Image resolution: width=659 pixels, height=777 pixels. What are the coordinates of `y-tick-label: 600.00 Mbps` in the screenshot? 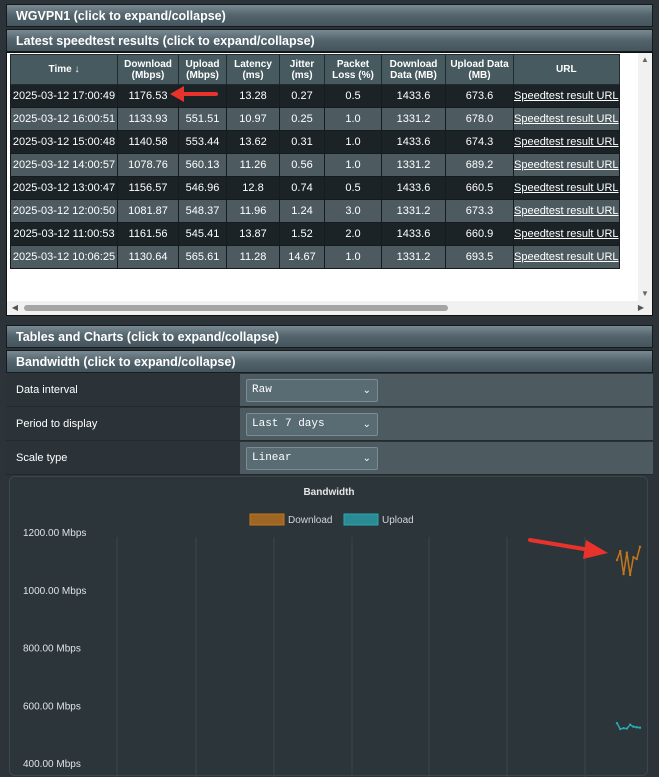 It's located at (52, 706).